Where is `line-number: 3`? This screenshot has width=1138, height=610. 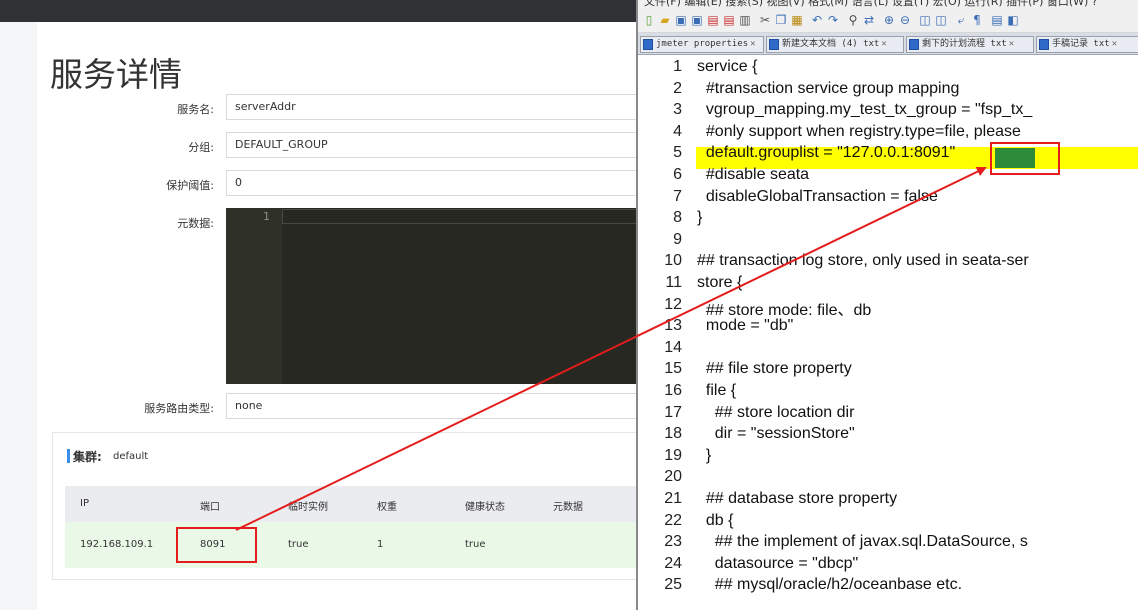
line-number: 3 is located at coordinates (677, 110).